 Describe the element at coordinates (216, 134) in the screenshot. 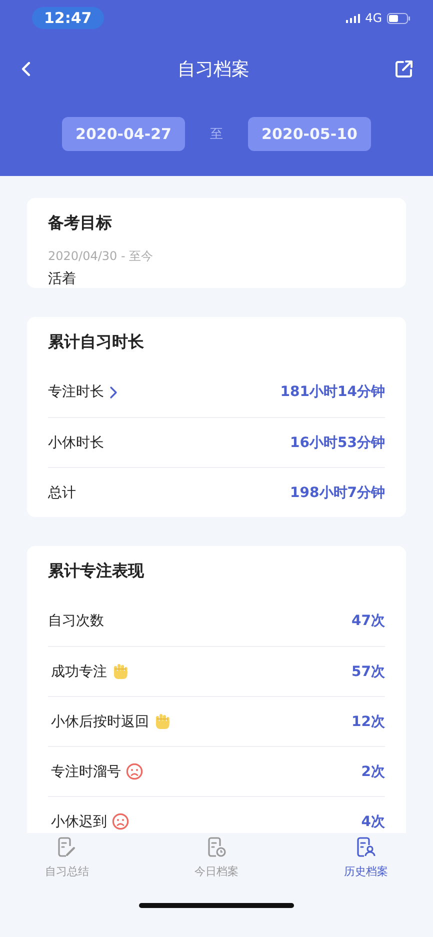

I see `date-separator: 至` at that location.